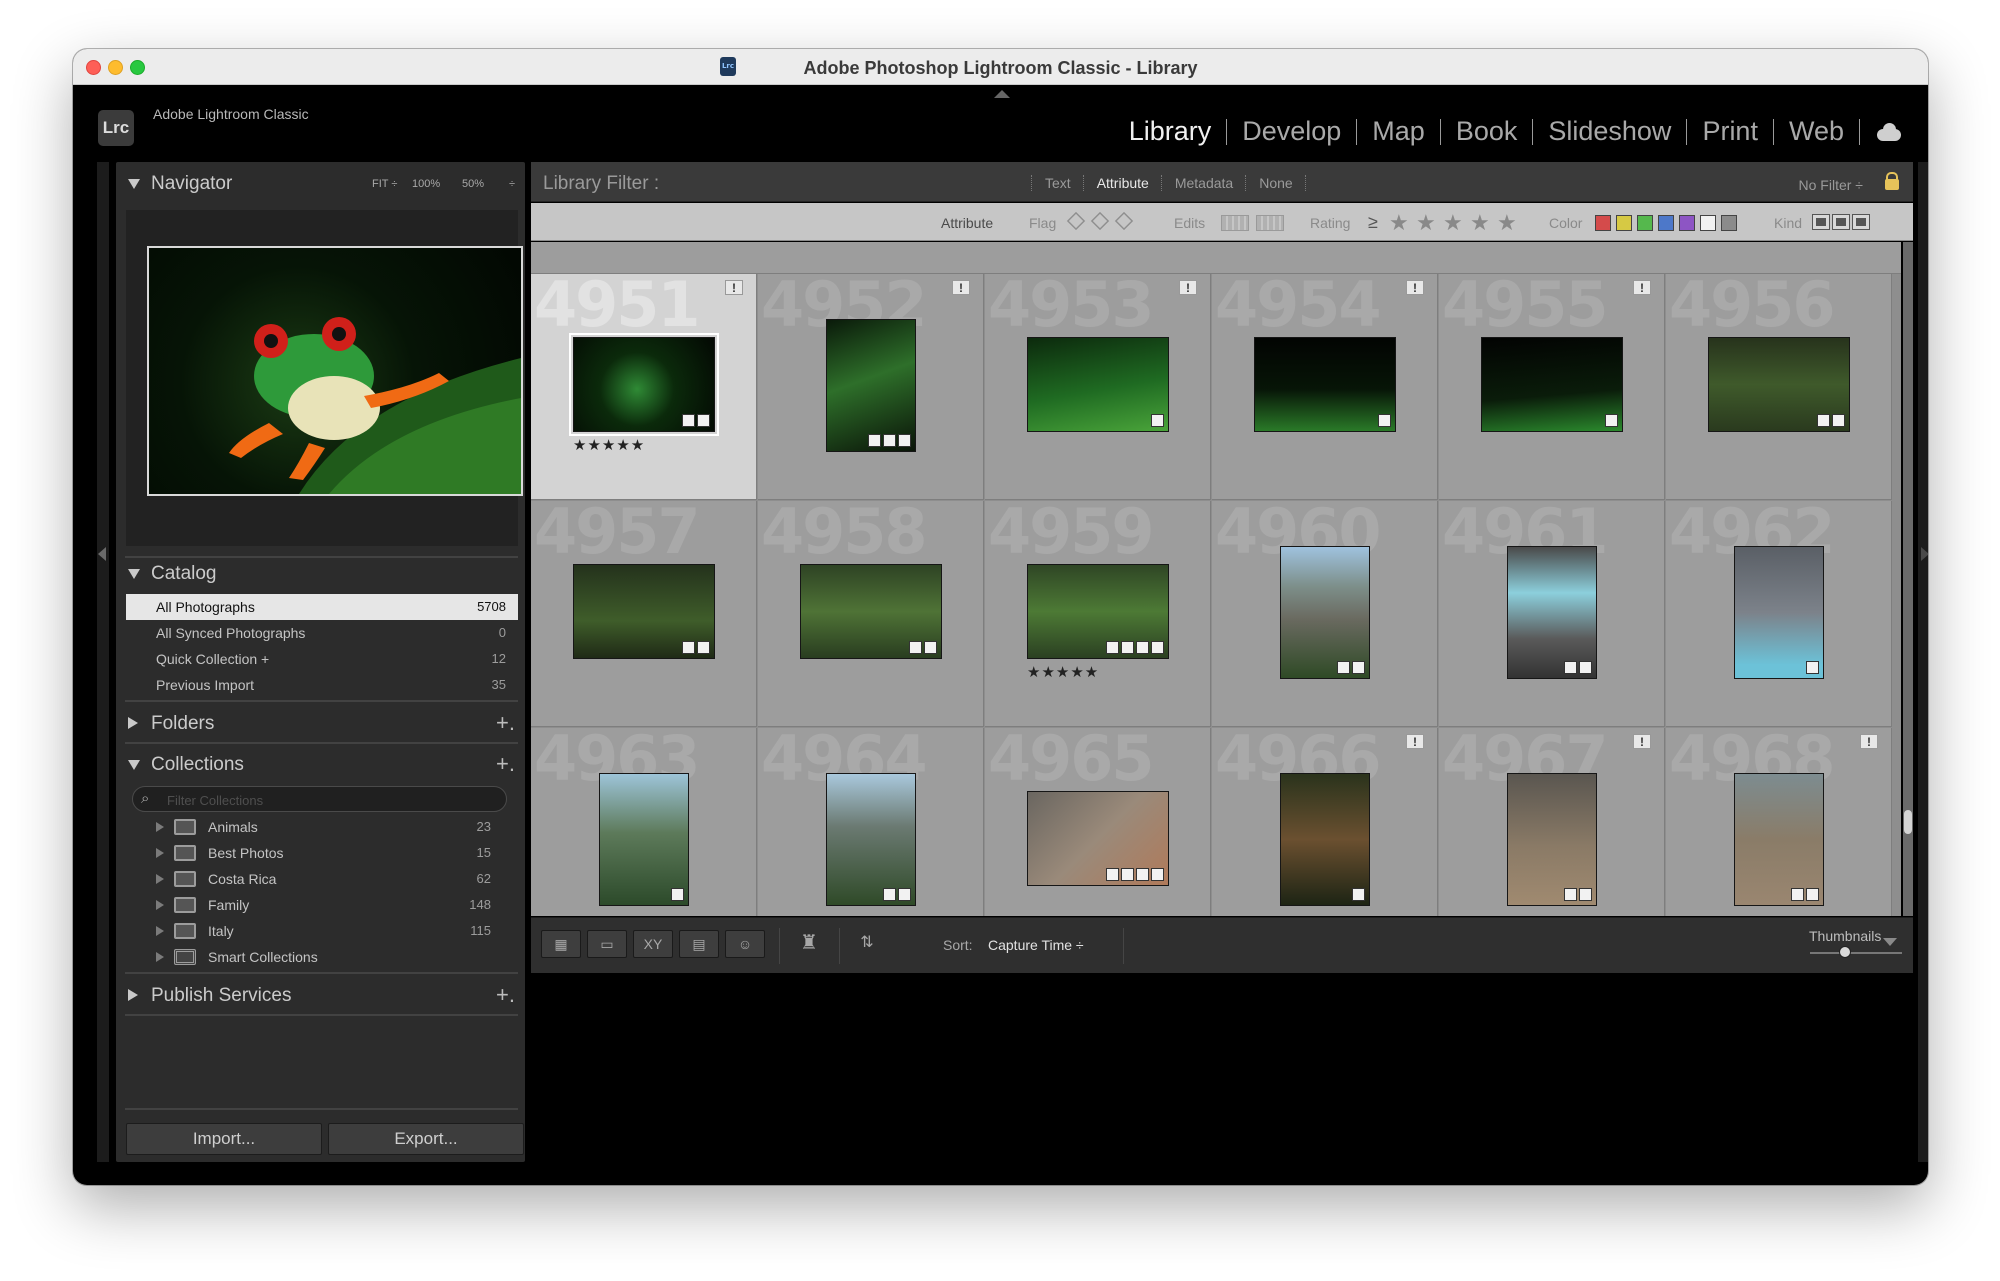 The height and width of the screenshot is (1281, 2000). Describe the element at coordinates (1821, 222) in the screenshot. I see `kind-master-icon` at that location.